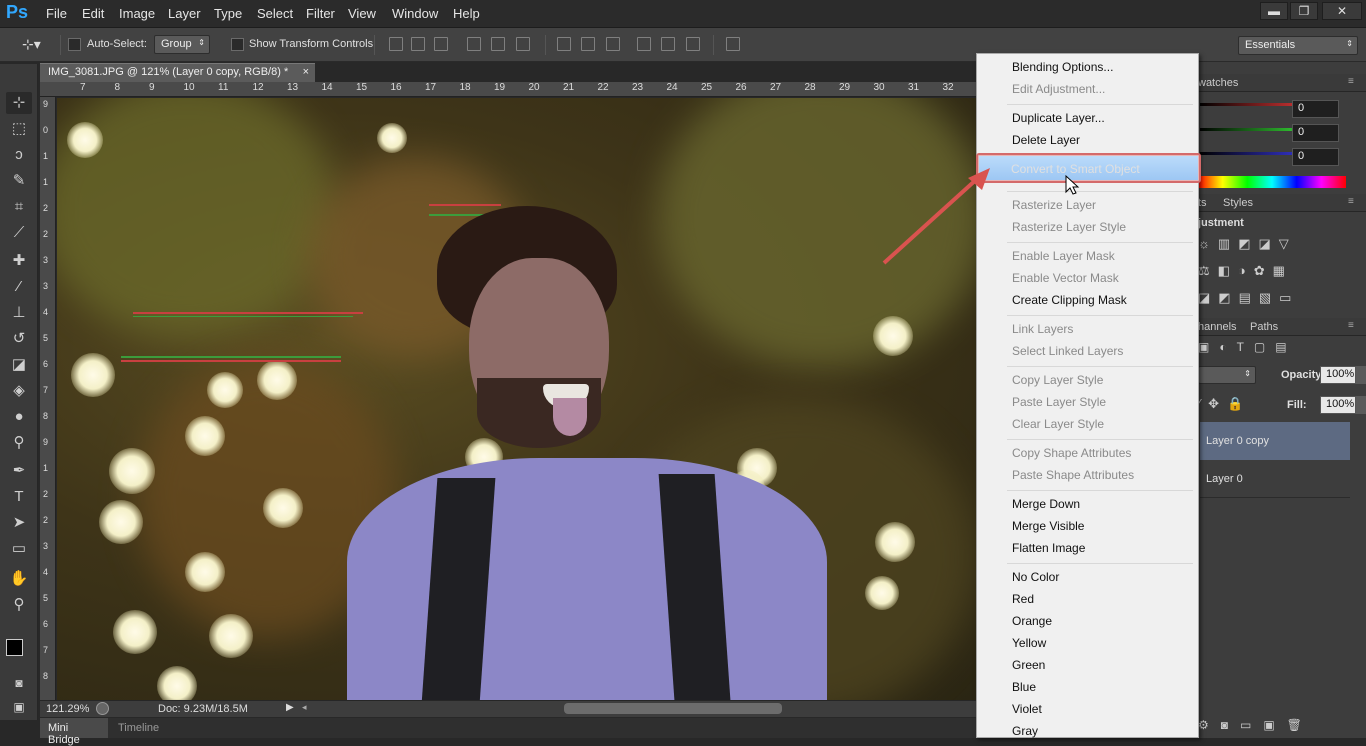 The image size is (1366, 746). Describe the element at coordinates (1253, 298) in the screenshot. I see `adjustment-icons-row-3: ◪◩▤▧▭` at that location.